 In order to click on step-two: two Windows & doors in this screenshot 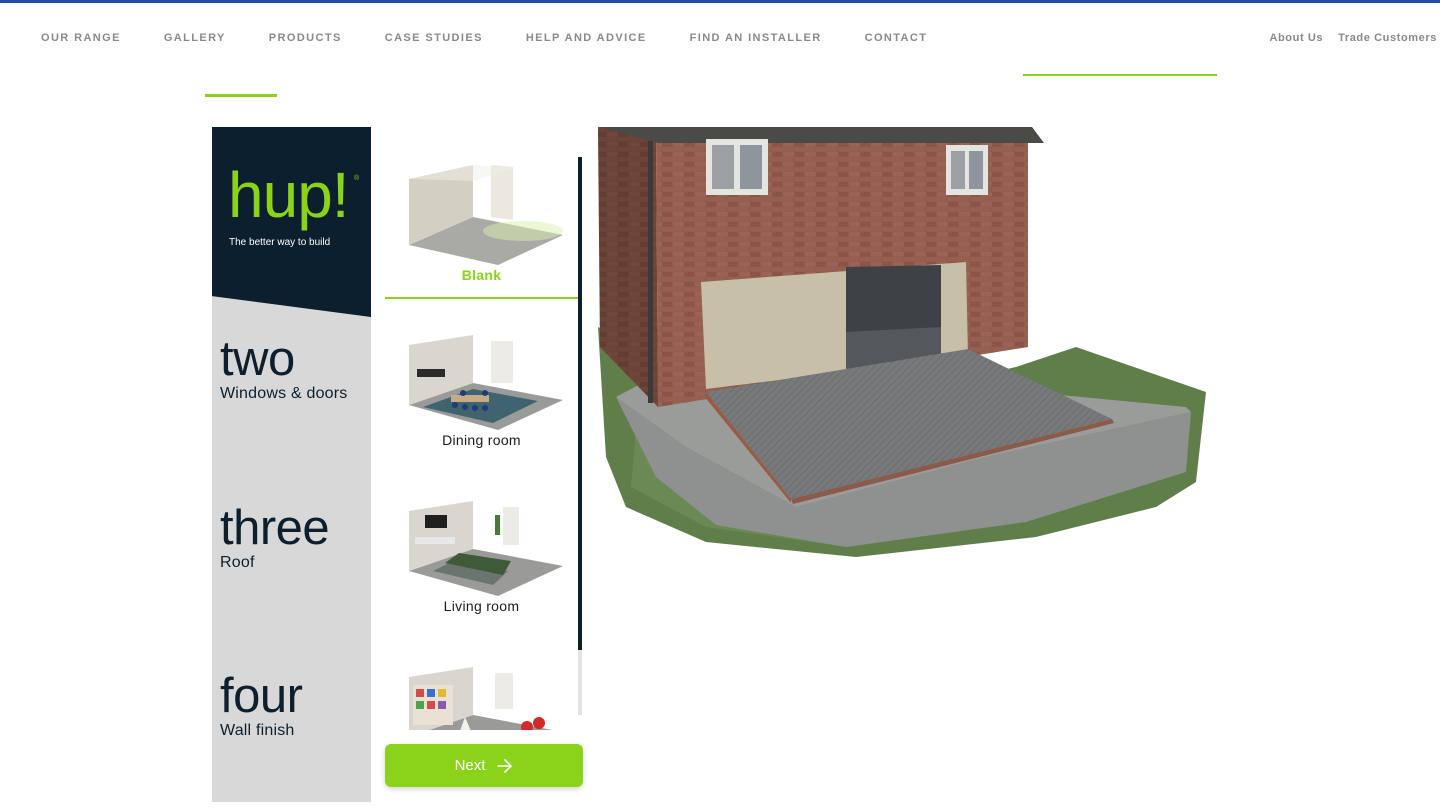, I will do `click(284, 368)`.